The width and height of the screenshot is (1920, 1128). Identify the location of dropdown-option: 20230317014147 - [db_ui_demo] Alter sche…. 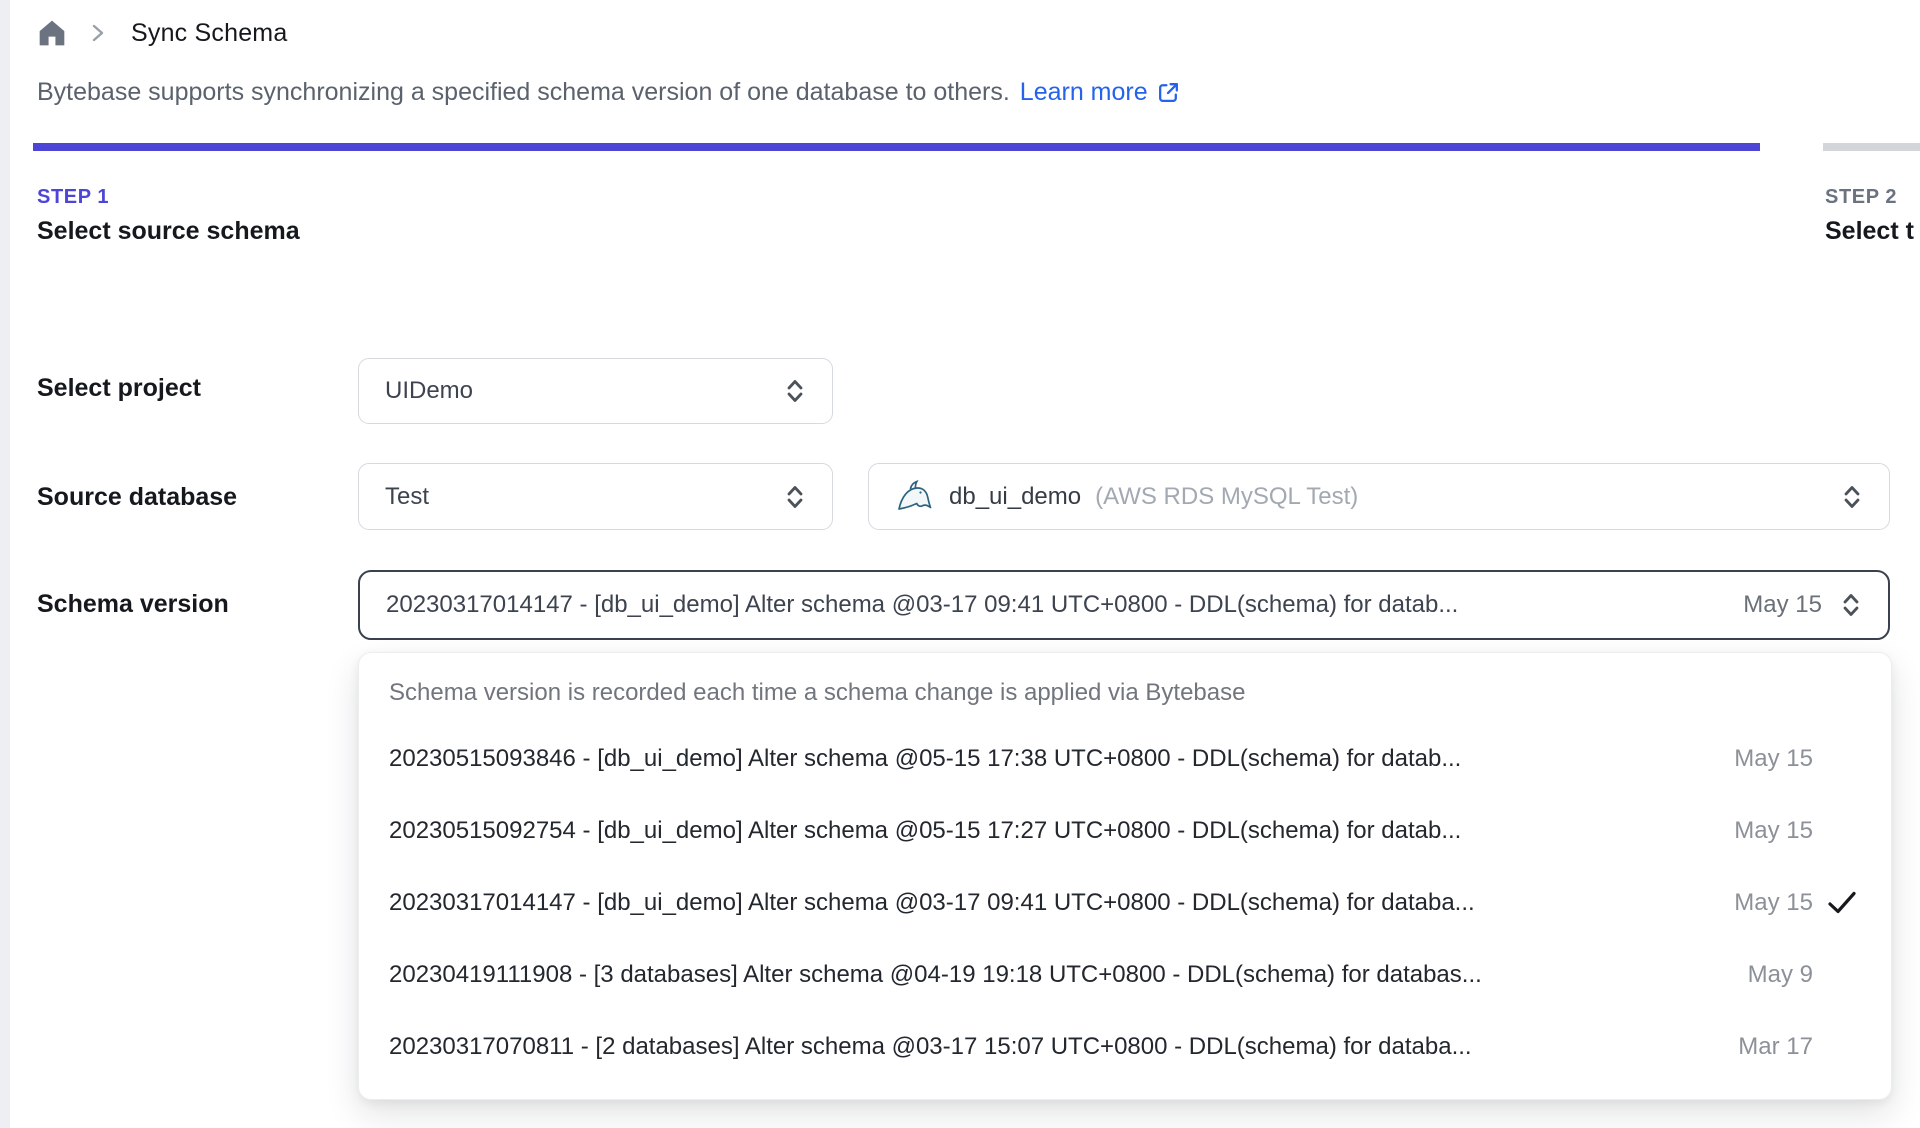
(1125, 903).